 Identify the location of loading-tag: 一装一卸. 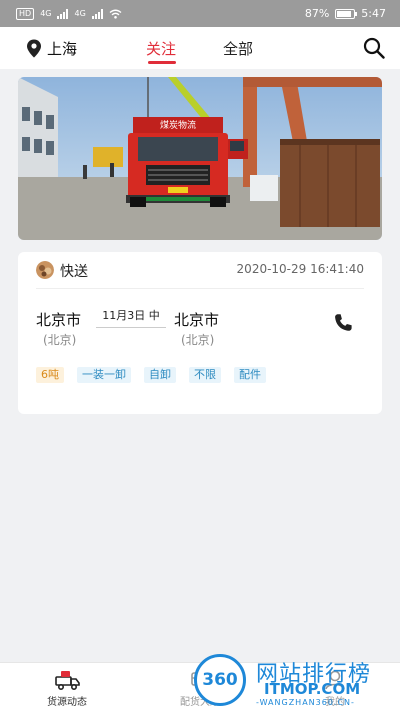
(104, 375).